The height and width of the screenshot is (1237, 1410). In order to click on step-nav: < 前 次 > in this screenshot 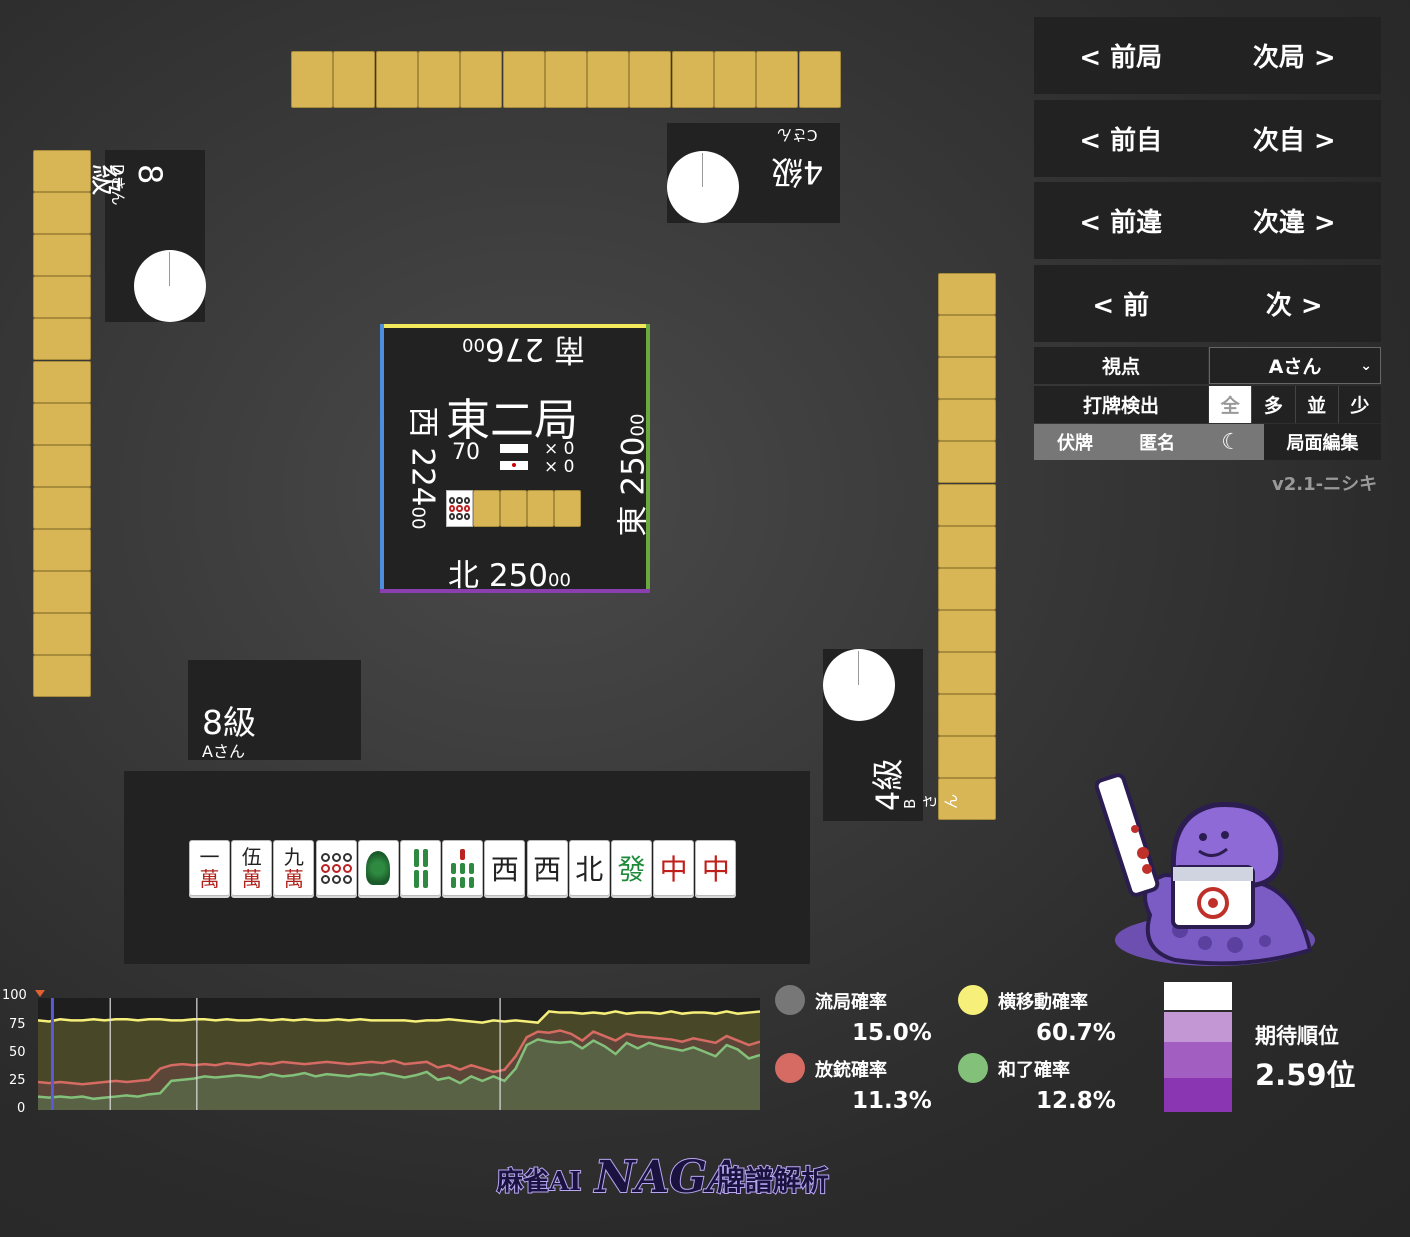, I will do `click(1207, 303)`.